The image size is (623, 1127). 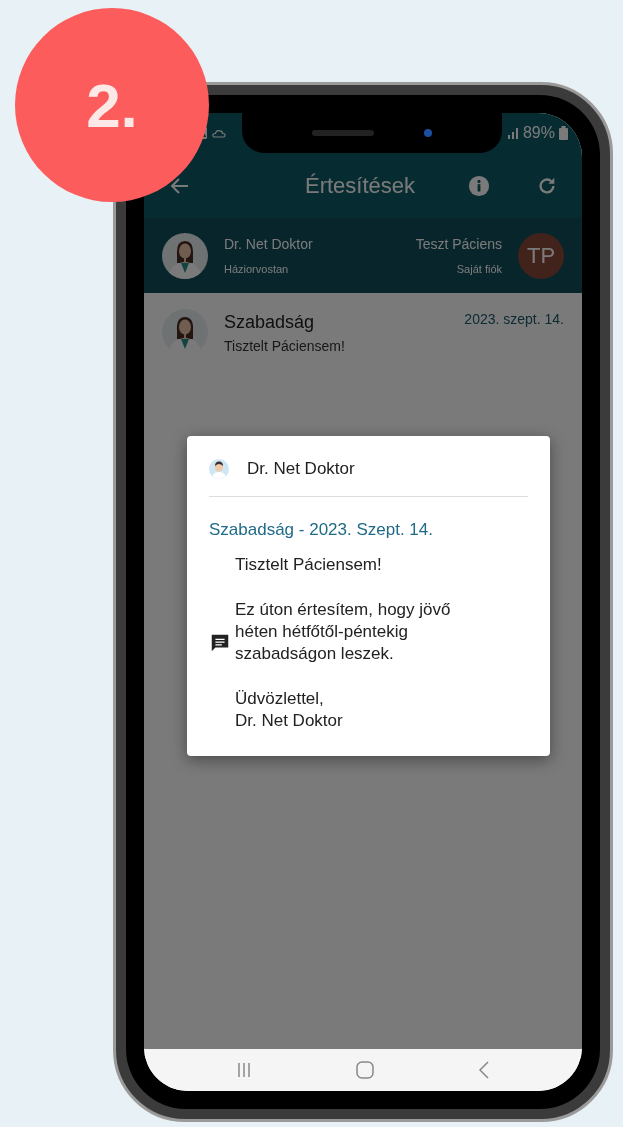 What do you see at coordinates (458, 244) in the screenshot?
I see `patient-name: Teszt Páciens` at bounding box center [458, 244].